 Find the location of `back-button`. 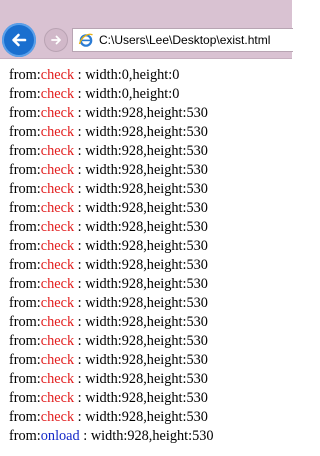

back-button is located at coordinates (19, 40).